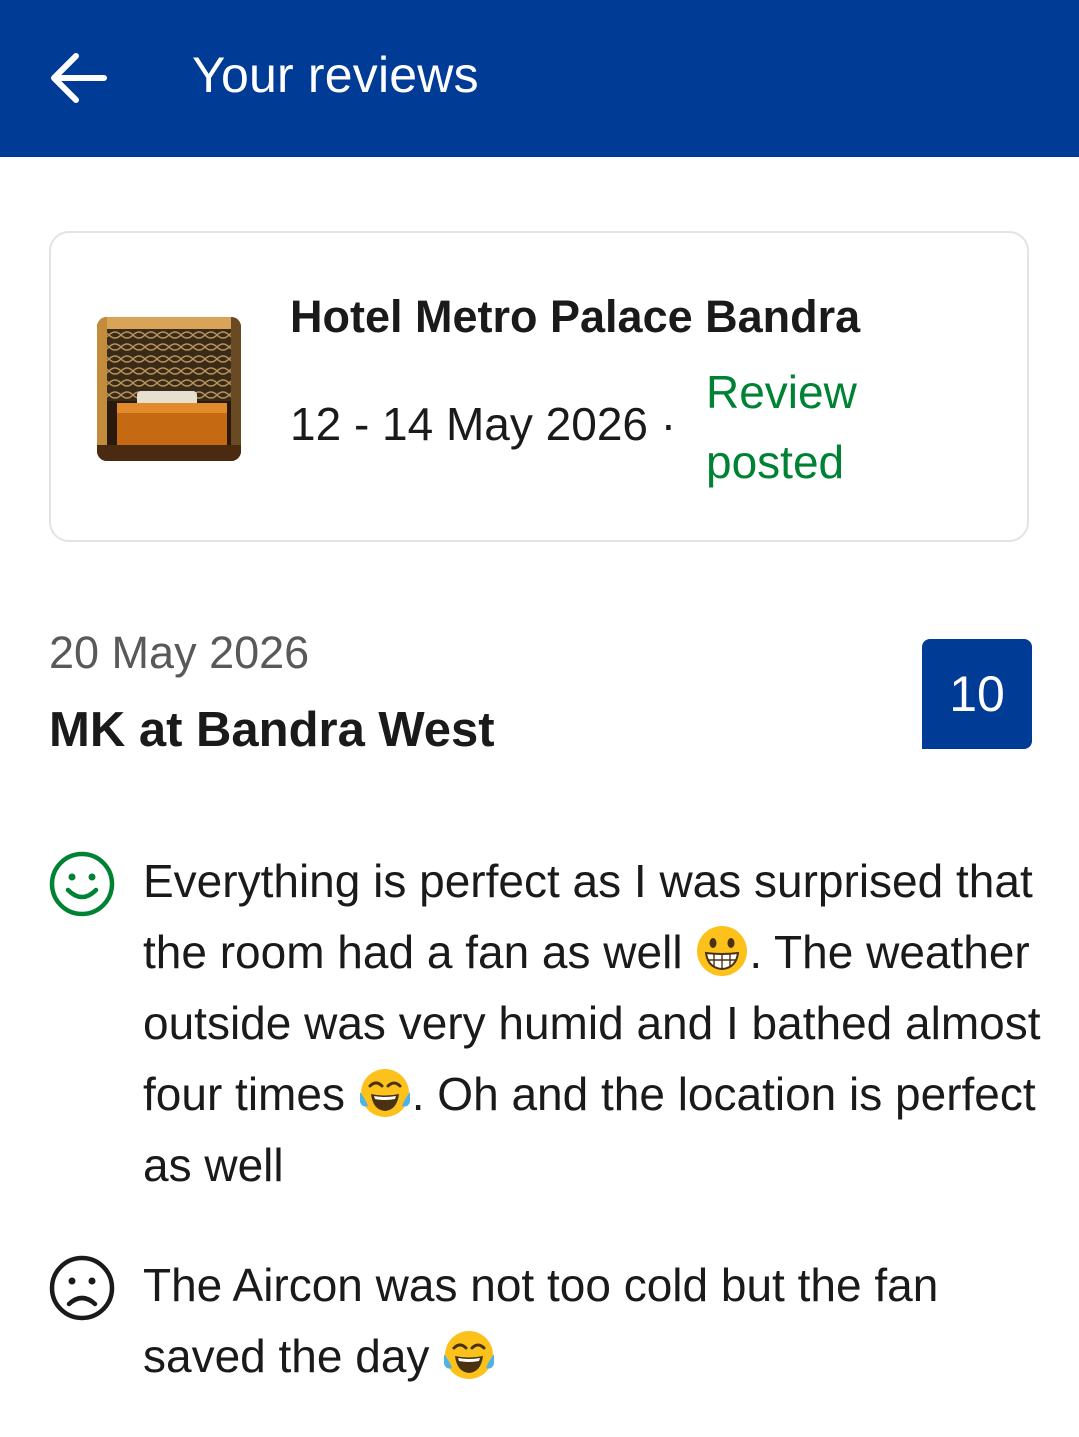  What do you see at coordinates (781, 427) in the screenshot?
I see `review-status: Review posted` at bounding box center [781, 427].